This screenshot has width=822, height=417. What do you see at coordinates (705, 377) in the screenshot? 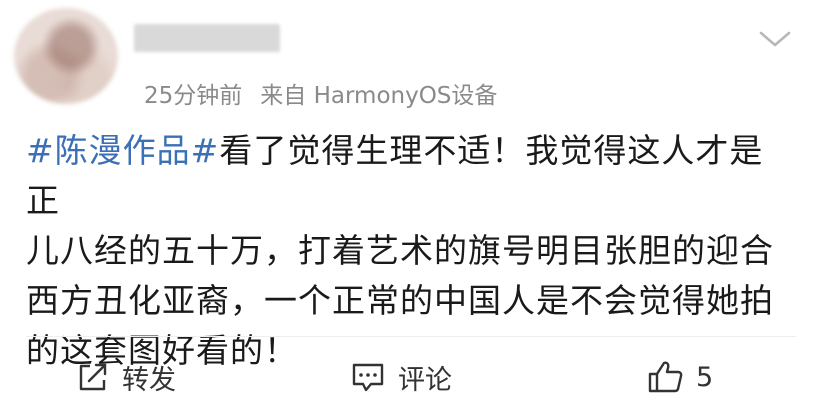
I see `like-count: 5` at bounding box center [705, 377].